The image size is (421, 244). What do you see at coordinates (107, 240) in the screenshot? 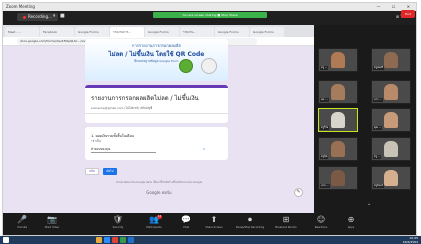
I see `zoom-app-icon` at bounding box center [107, 240].